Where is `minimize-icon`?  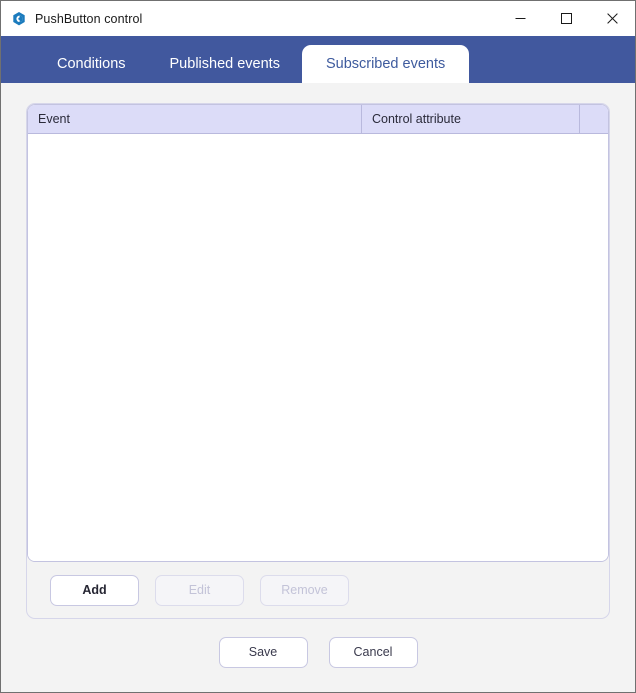
minimize-icon is located at coordinates (520, 18).